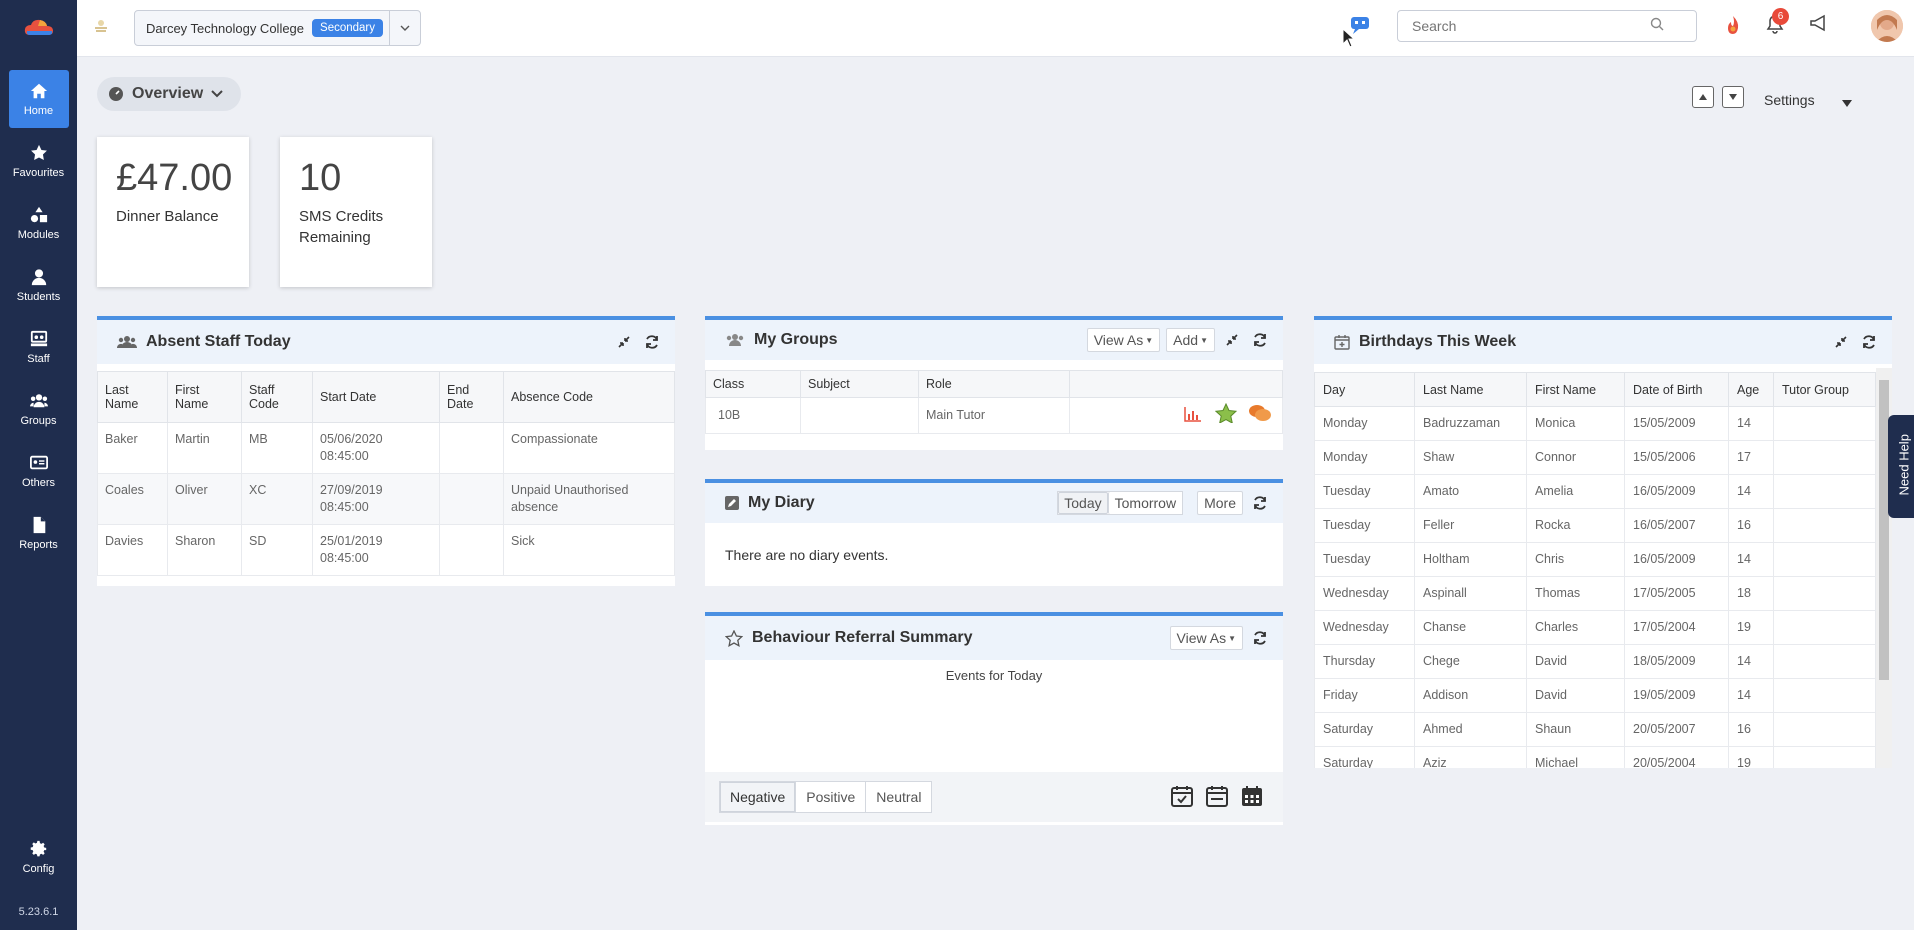 The width and height of the screenshot is (1914, 930). I want to click on table-row: Davies Sharon SD 25/01/2019 08:45:00 Sick, so click(386, 550).